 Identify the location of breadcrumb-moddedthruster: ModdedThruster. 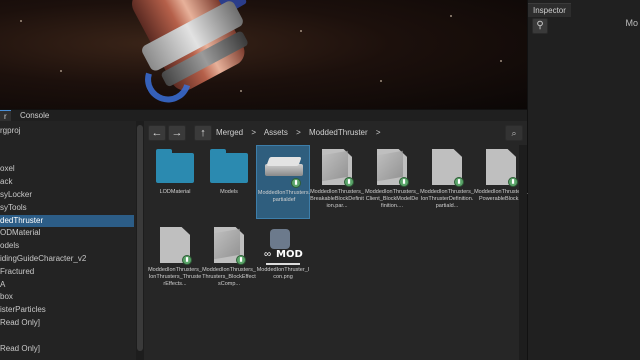
(338, 132).